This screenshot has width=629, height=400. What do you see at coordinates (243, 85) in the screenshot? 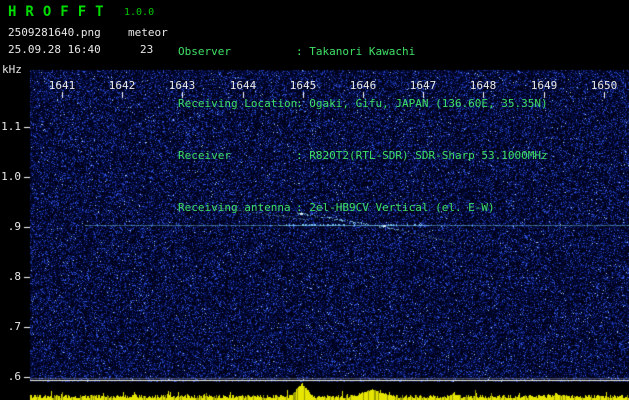
I see `x-tick-label: 1644` at bounding box center [243, 85].